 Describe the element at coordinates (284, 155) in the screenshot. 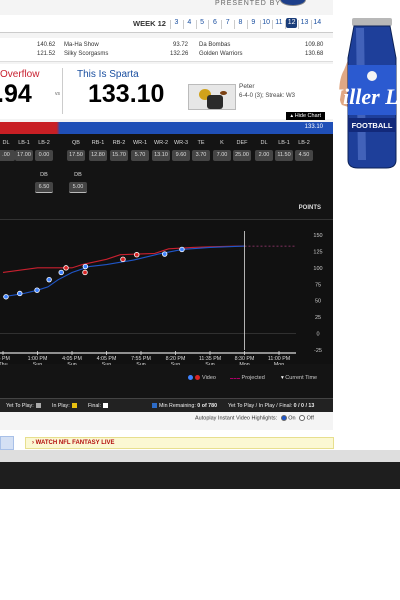

I see `position-score: 11.50` at that location.